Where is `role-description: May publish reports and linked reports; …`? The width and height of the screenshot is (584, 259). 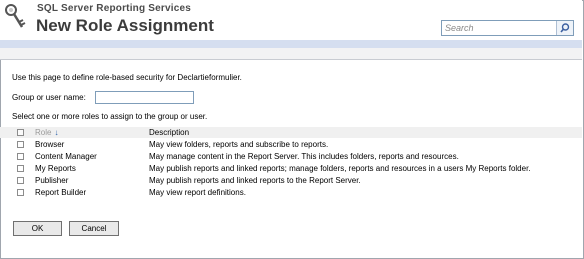
role-description: May publish reports and linked reports; … is located at coordinates (340, 168).